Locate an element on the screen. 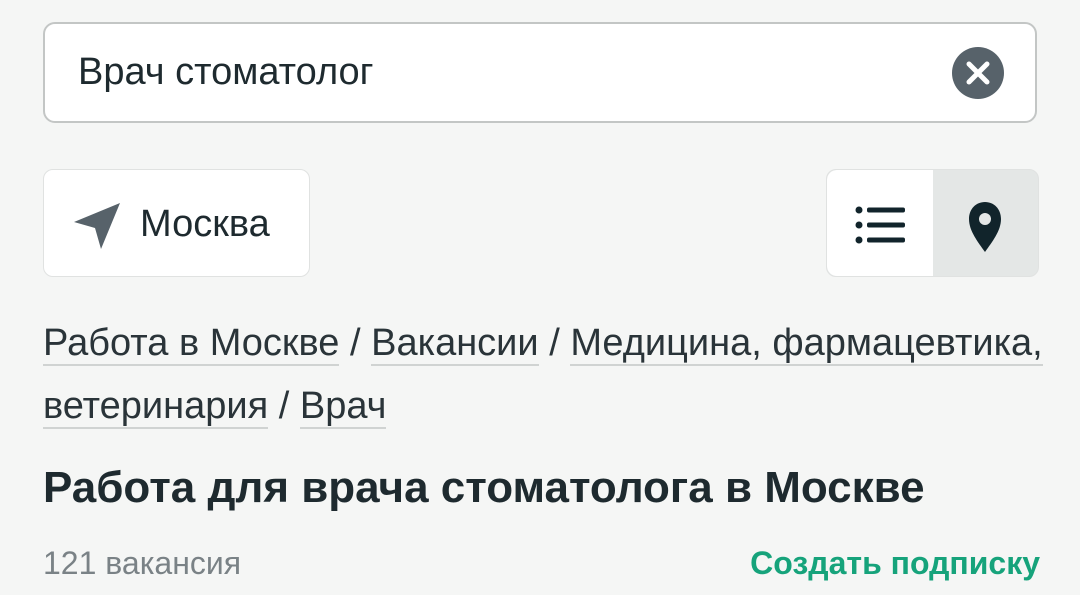 This screenshot has height=595, width=1080. close-icon is located at coordinates (978, 73).